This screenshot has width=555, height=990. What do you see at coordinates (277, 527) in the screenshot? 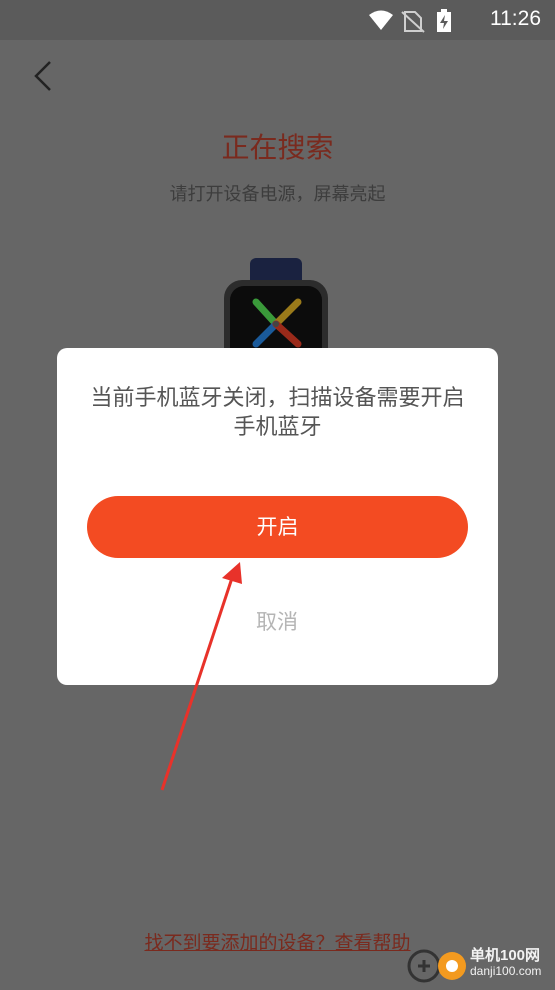
I see `open-bluetooth-button: 开启` at bounding box center [277, 527].